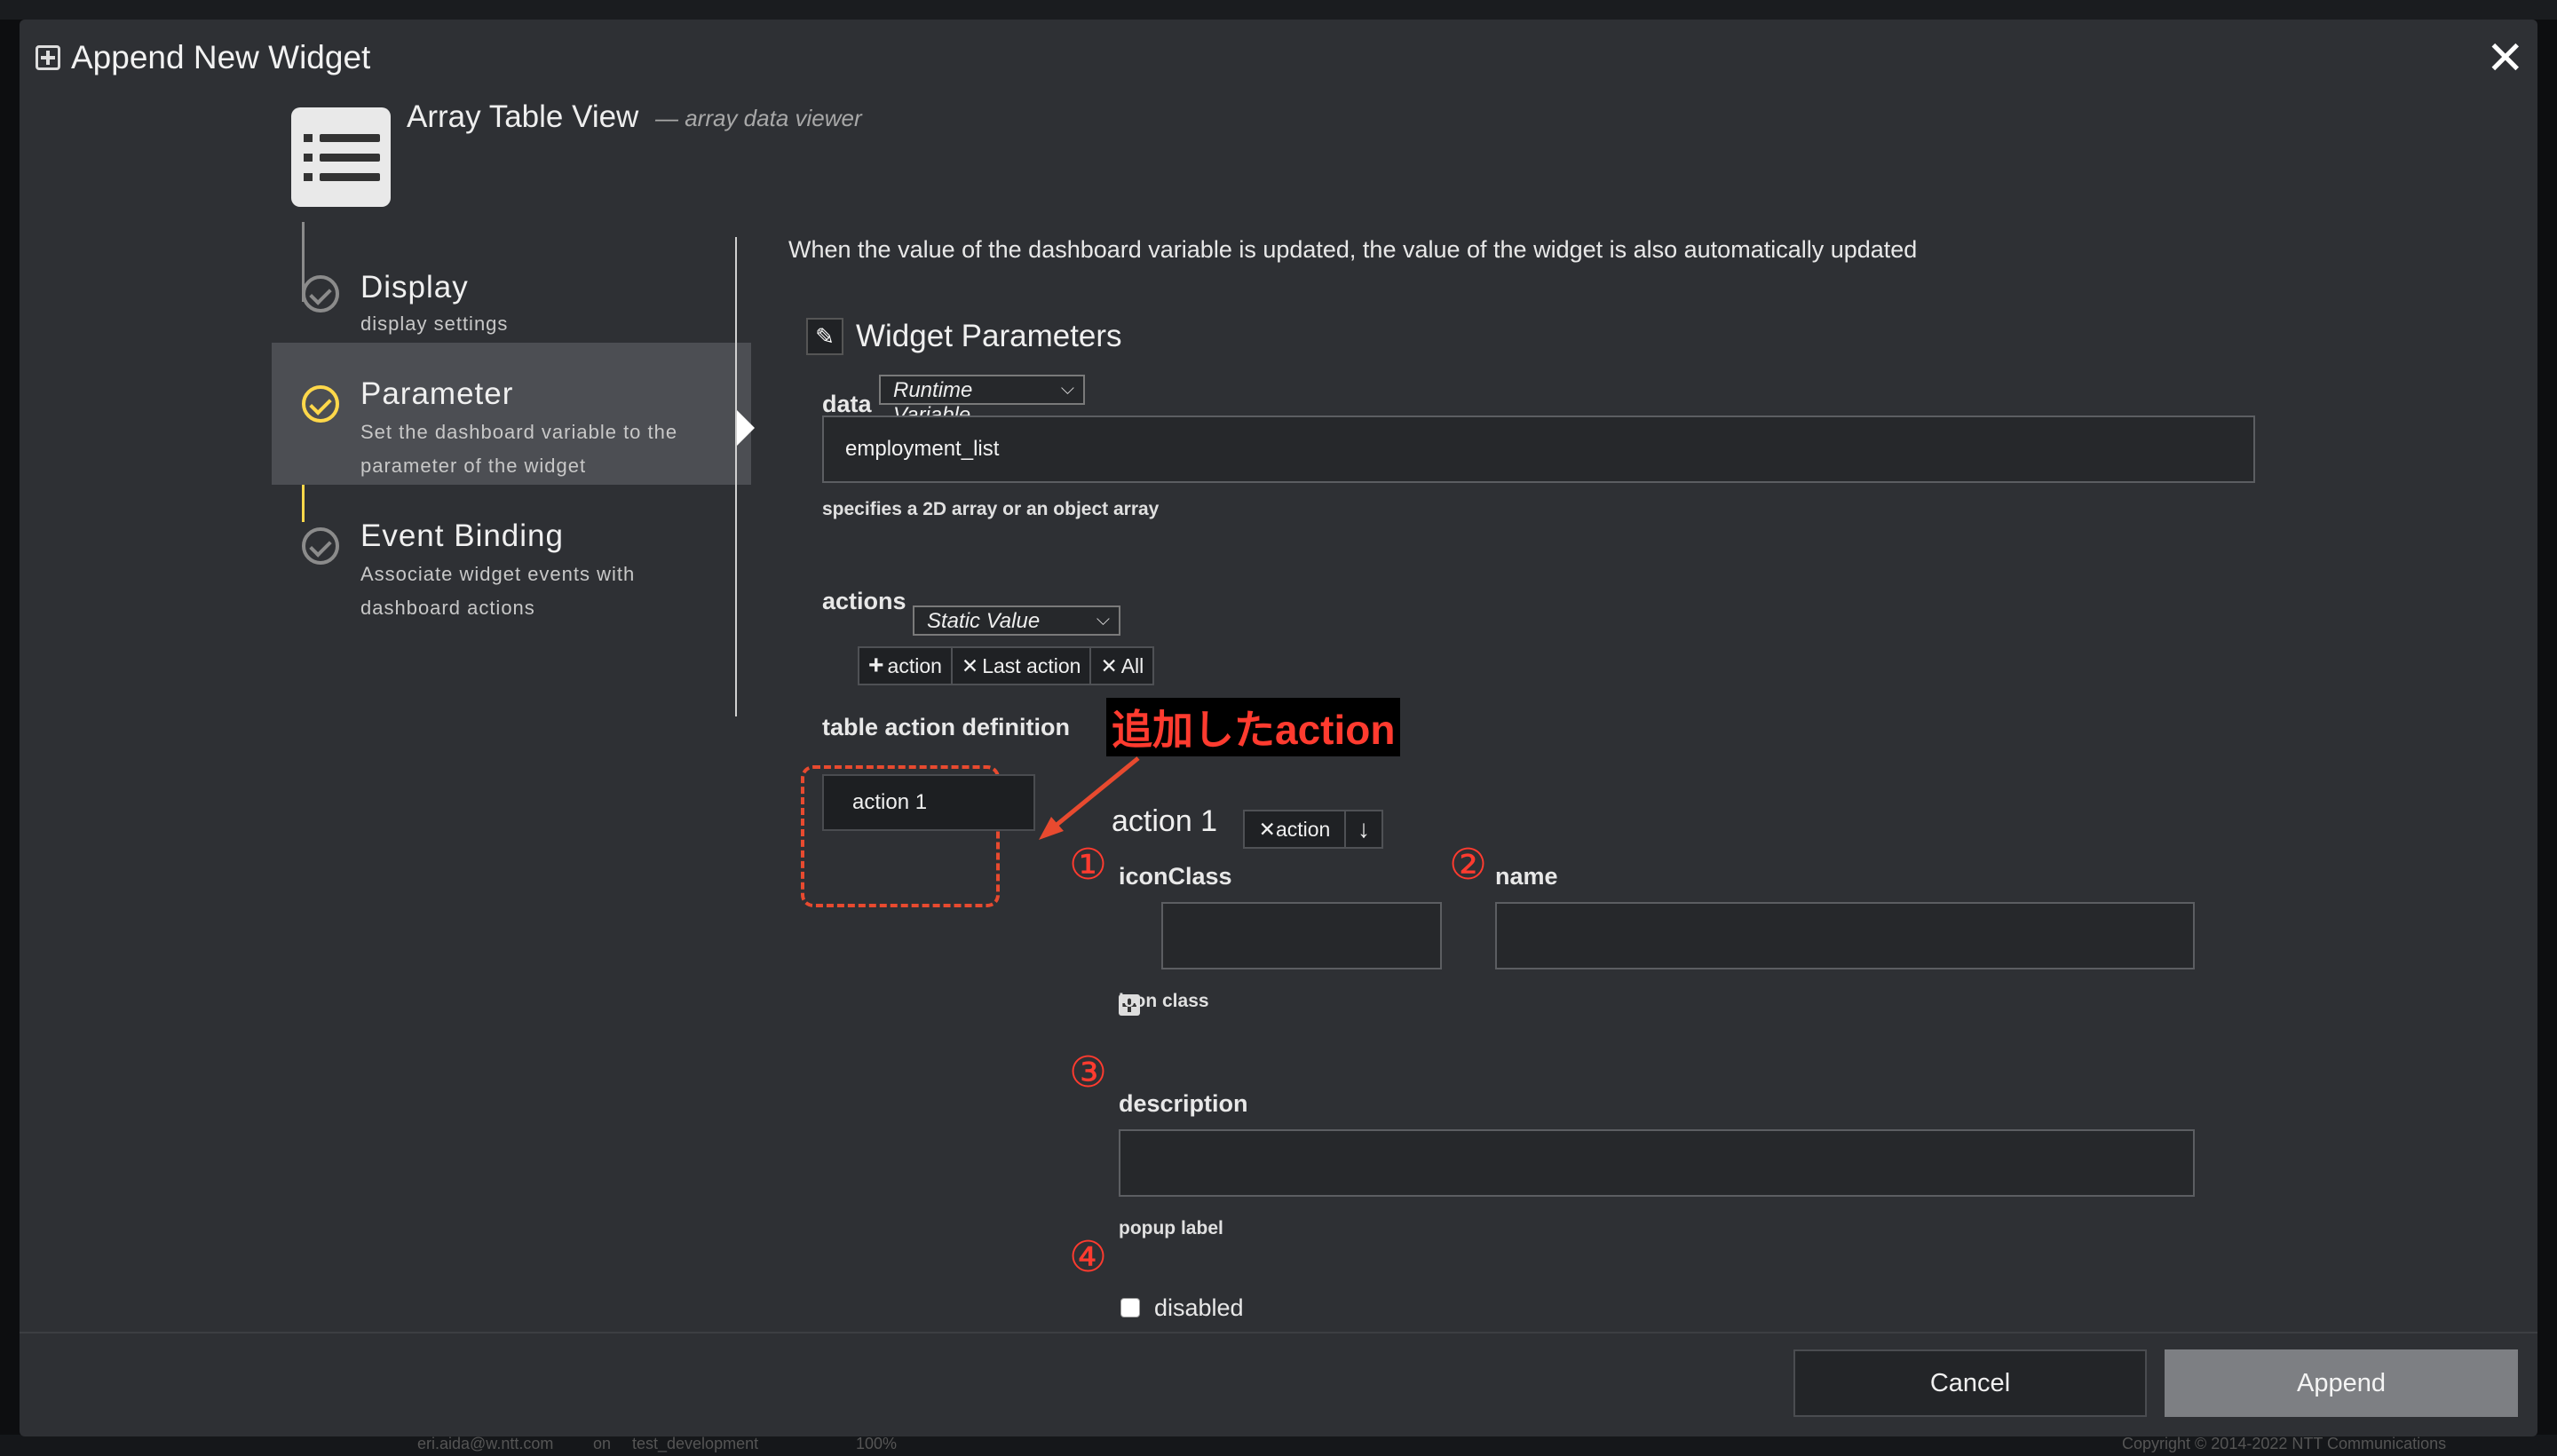 This screenshot has height=1456, width=2557. Describe the element at coordinates (1183, 1103) in the screenshot. I see `description-label: description` at that location.